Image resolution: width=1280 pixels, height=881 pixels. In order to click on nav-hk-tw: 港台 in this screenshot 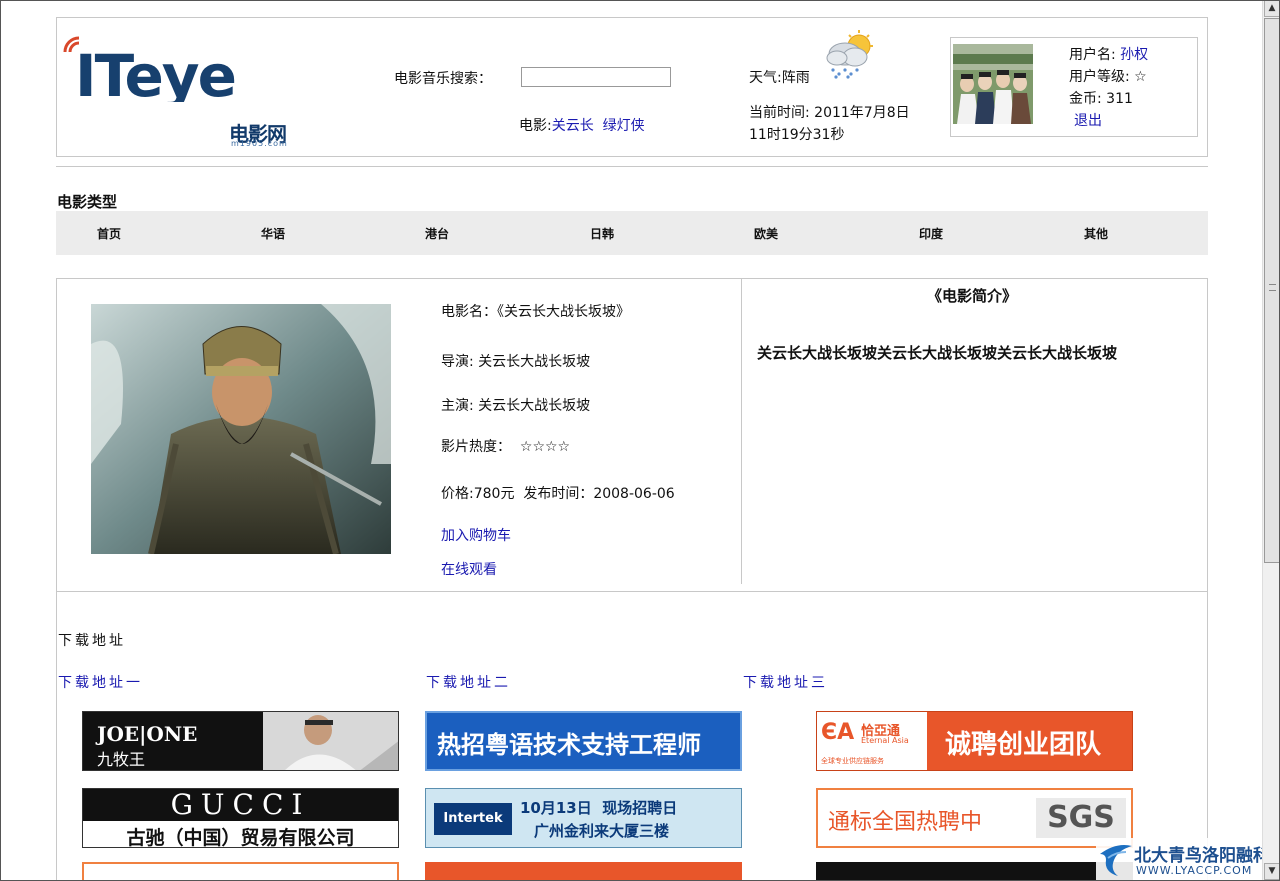, I will do `click(437, 233)`.